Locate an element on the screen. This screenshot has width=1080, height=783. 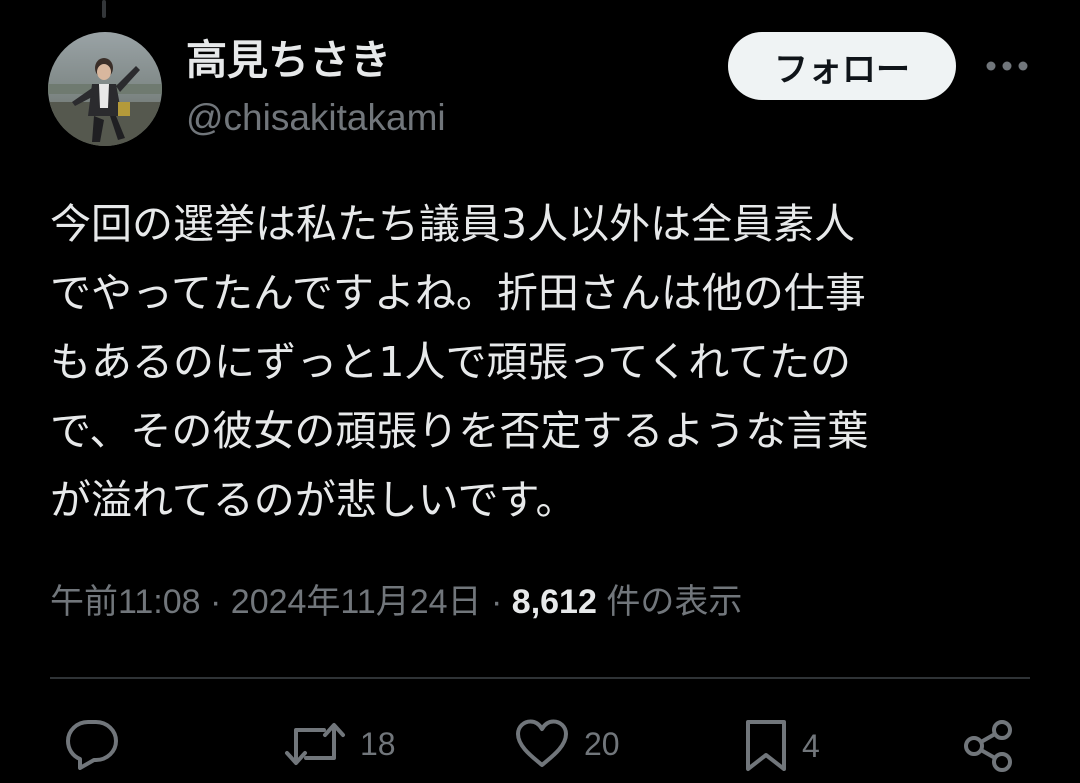
reply-icon is located at coordinates (92, 745).